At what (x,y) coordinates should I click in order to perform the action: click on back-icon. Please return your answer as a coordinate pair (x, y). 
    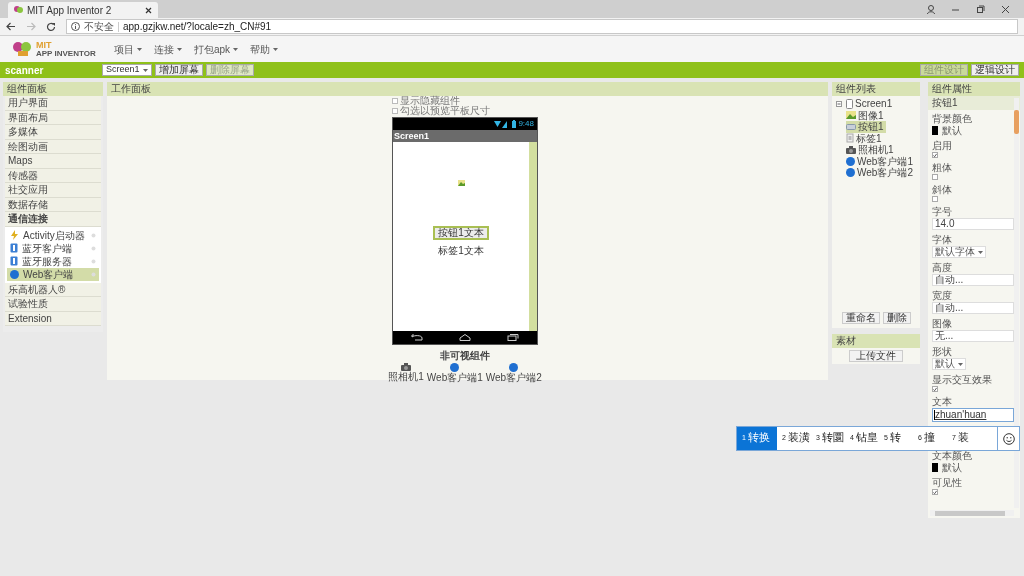
    Looking at the image, I should click on (11, 26).